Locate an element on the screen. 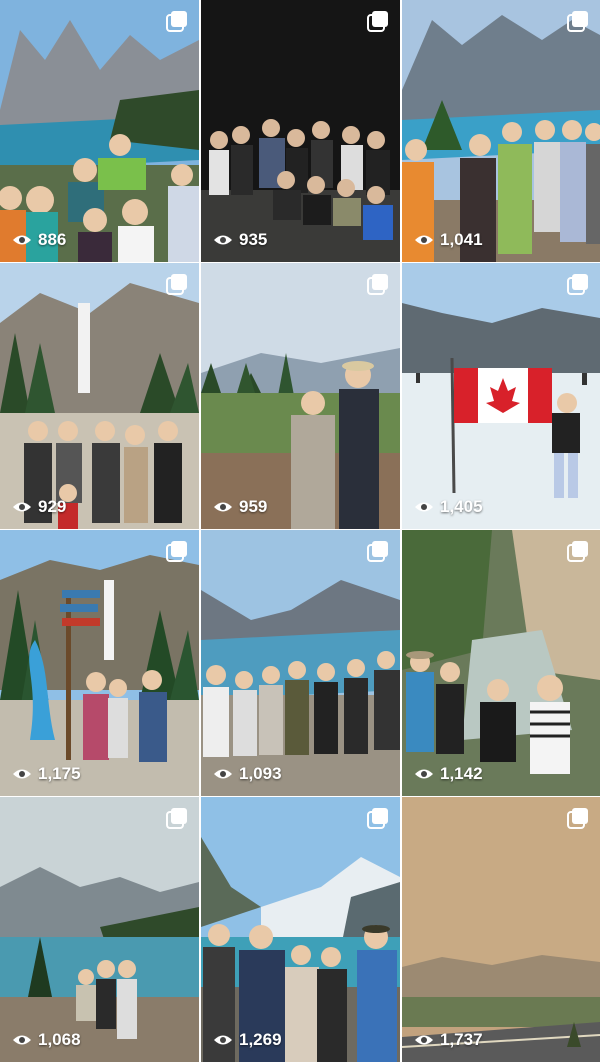 This screenshot has width=600, height=1063. post-tile: 1,142 is located at coordinates (501, 663).